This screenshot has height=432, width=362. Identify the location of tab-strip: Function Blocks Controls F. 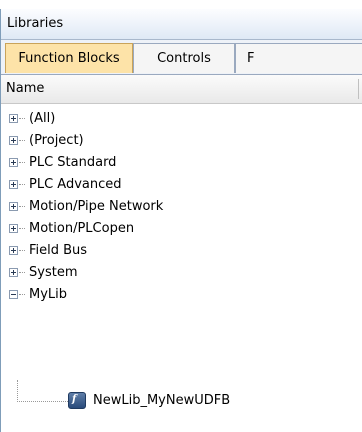
(181, 57).